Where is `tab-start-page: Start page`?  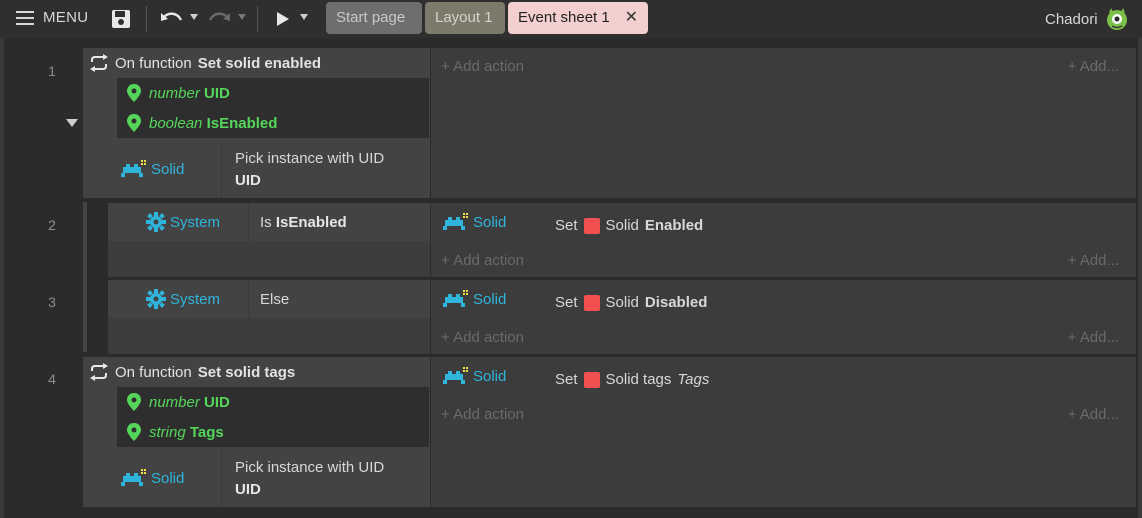
tab-start-page: Start page is located at coordinates (374, 18).